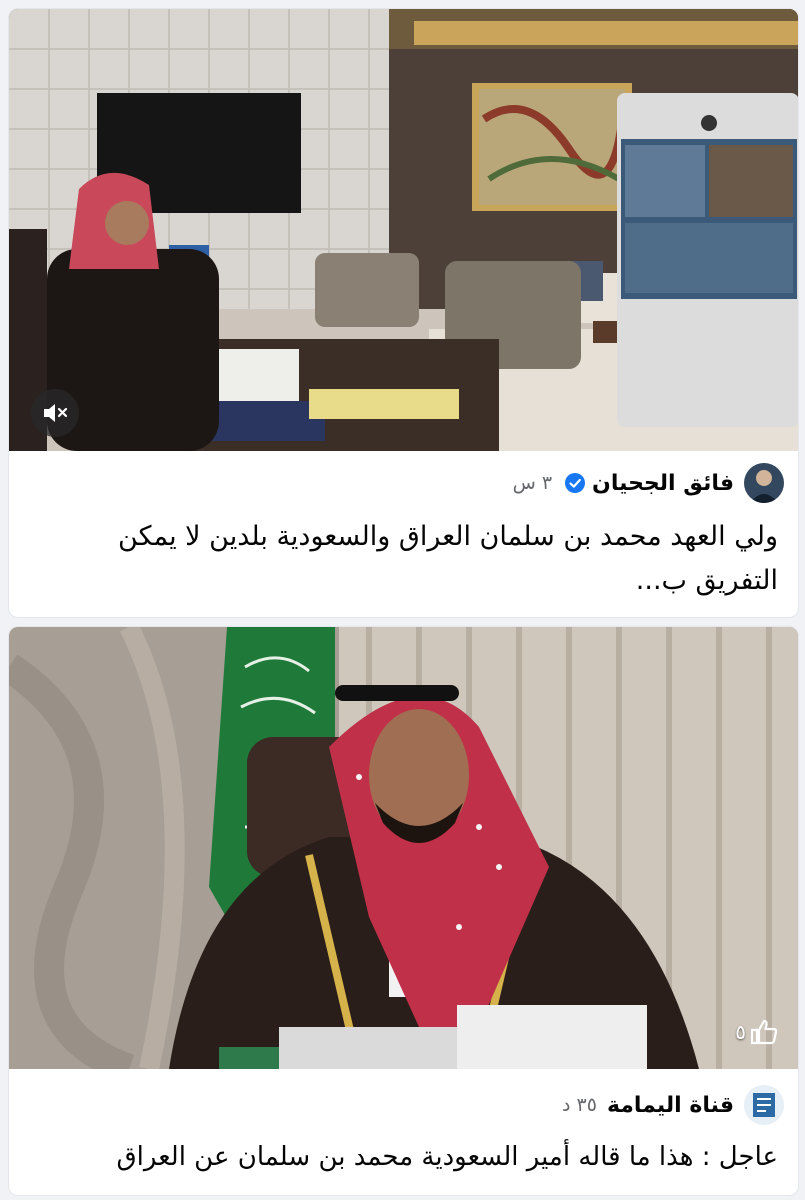  Describe the element at coordinates (532, 483) in the screenshot. I see `post-timestamp: ٣ س` at that location.